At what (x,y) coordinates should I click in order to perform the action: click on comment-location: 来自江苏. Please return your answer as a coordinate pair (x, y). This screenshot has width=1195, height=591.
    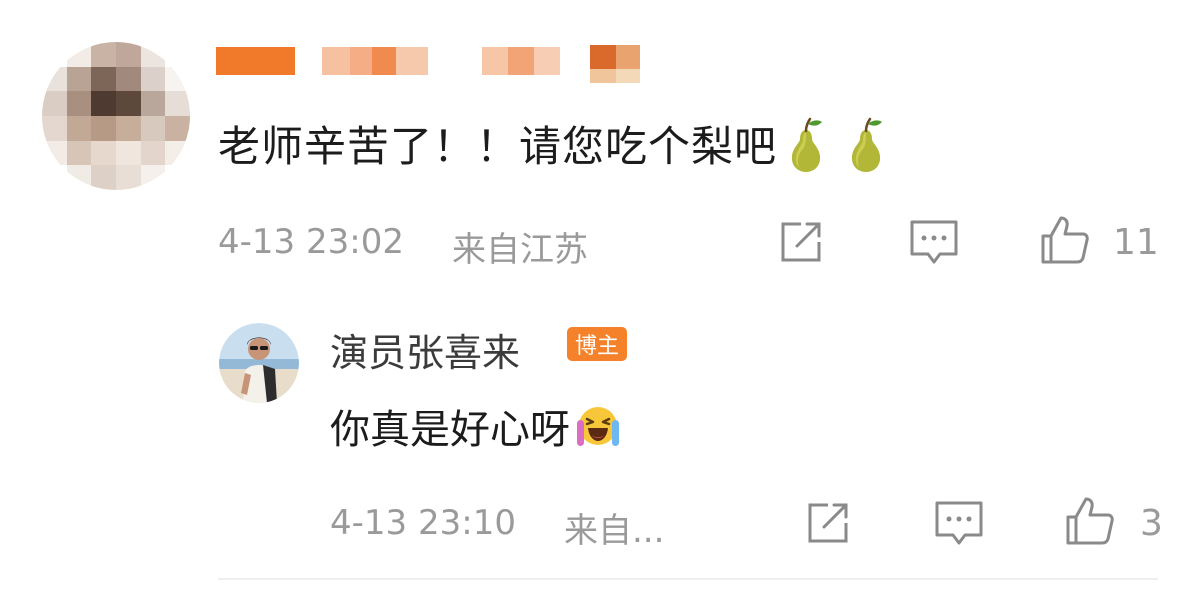
    Looking at the image, I should click on (520, 250).